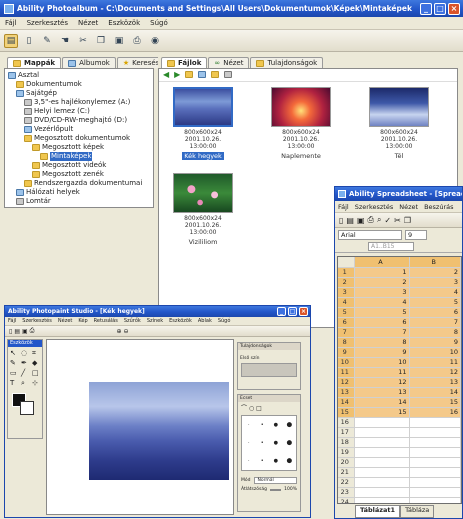  I want to click on cell-a: 9, so click(382, 352).